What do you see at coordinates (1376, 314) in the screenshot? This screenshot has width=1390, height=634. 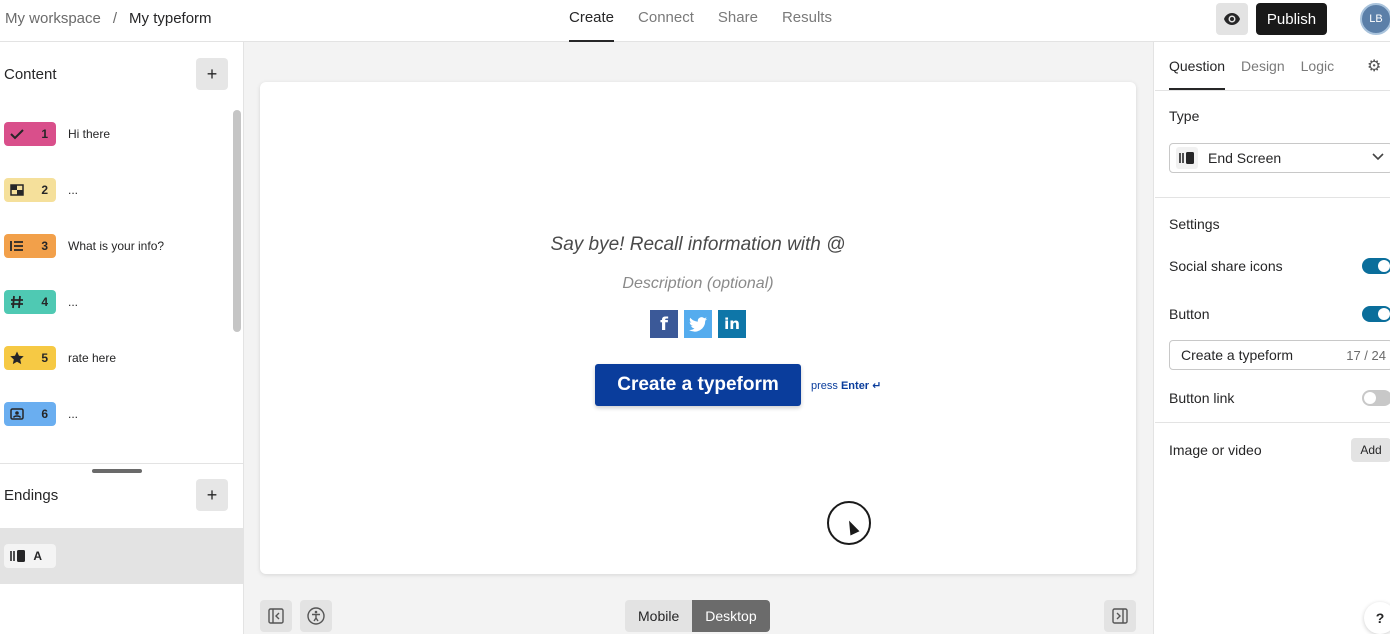 I see `button-toggle` at bounding box center [1376, 314].